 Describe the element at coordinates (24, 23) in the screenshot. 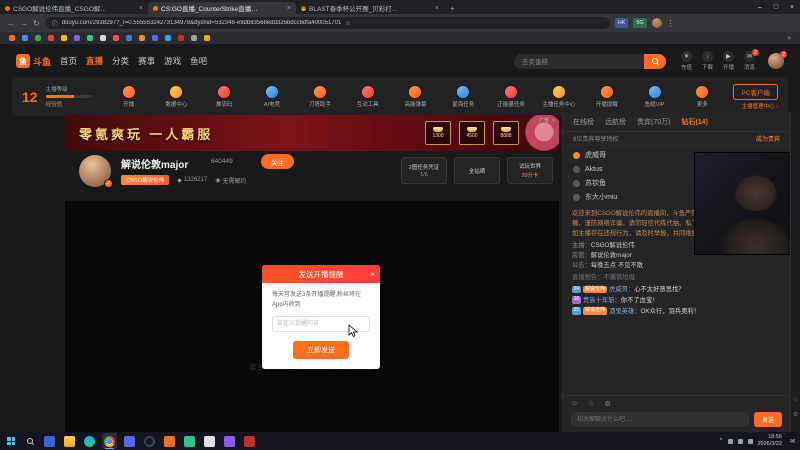

I see `forward-icon: →` at that location.